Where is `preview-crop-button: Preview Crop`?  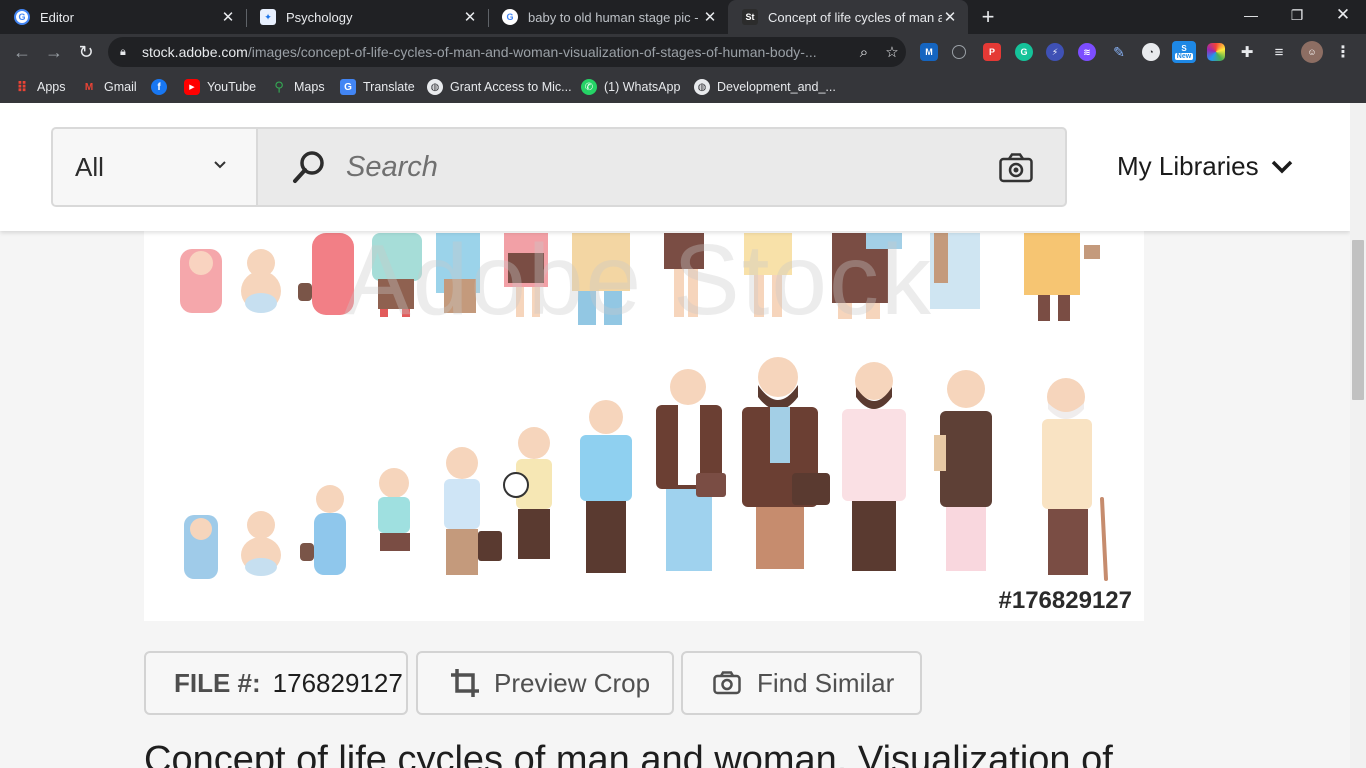
preview-crop-button: Preview Crop is located at coordinates (545, 683).